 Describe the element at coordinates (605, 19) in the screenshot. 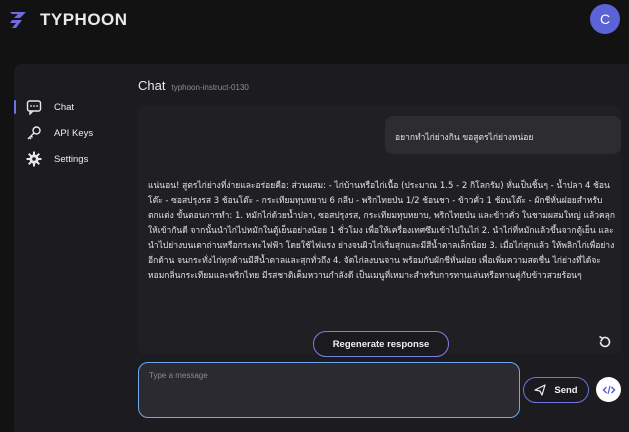

I see `avatar: C` at that location.